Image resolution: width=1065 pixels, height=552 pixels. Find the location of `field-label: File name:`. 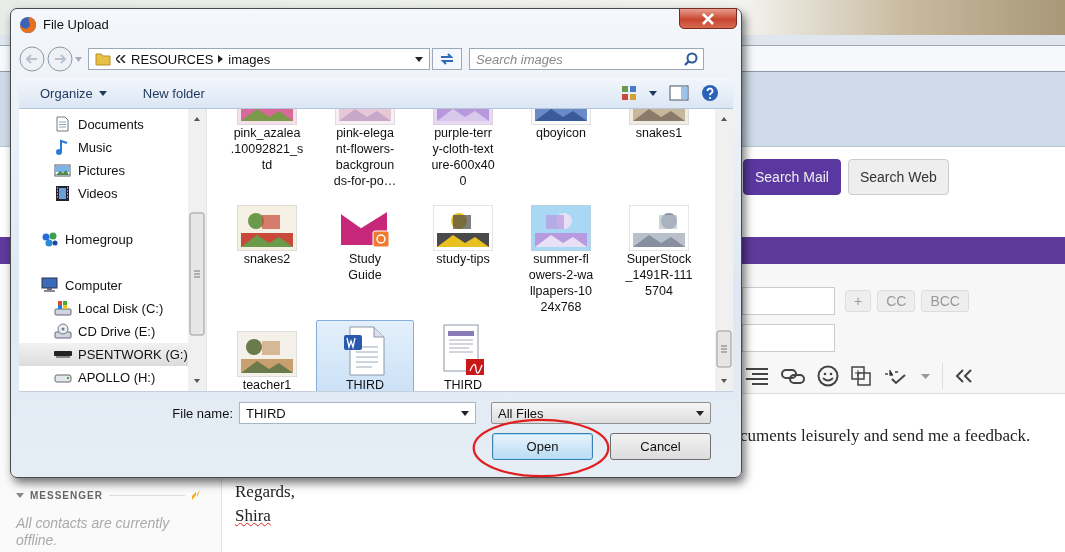

field-label: File name: is located at coordinates (202, 413).